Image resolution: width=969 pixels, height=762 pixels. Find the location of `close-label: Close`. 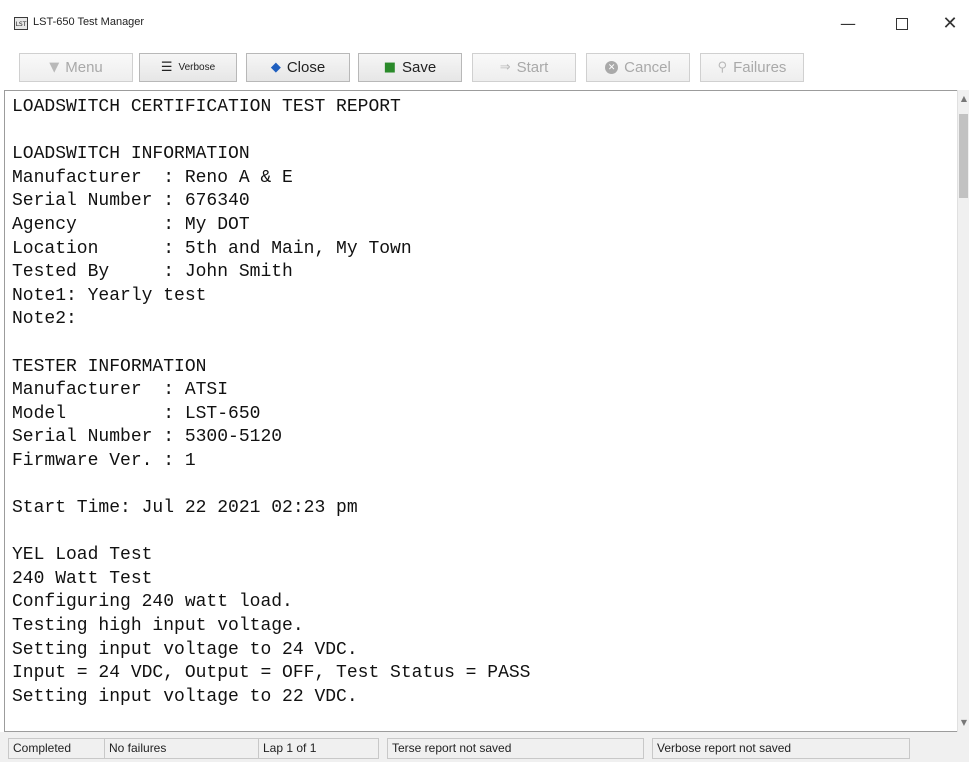

close-label: Close is located at coordinates (306, 67).